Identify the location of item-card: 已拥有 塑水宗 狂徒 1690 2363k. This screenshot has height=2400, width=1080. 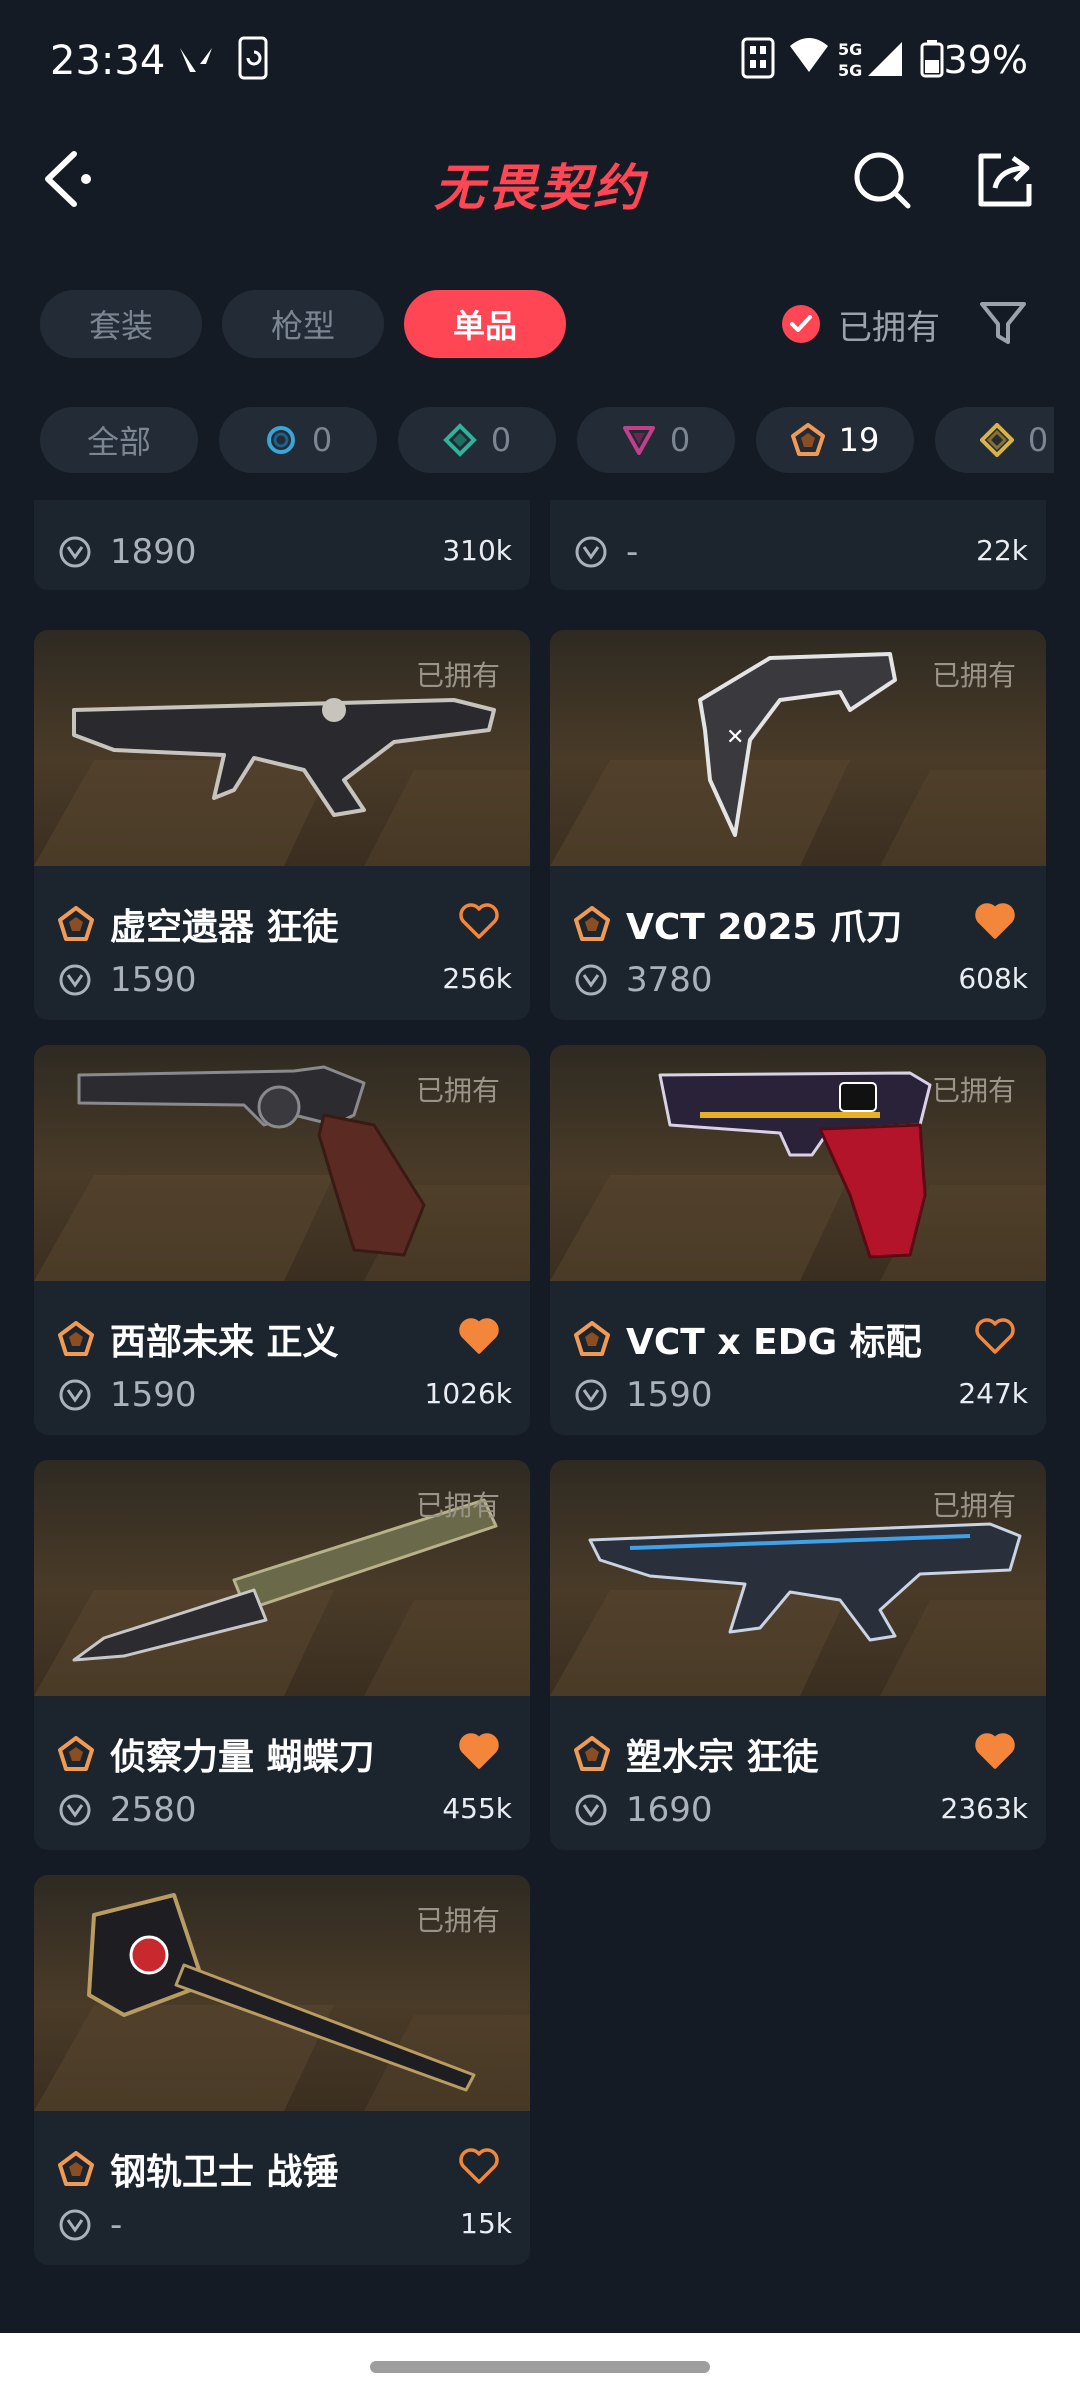
(798, 1655).